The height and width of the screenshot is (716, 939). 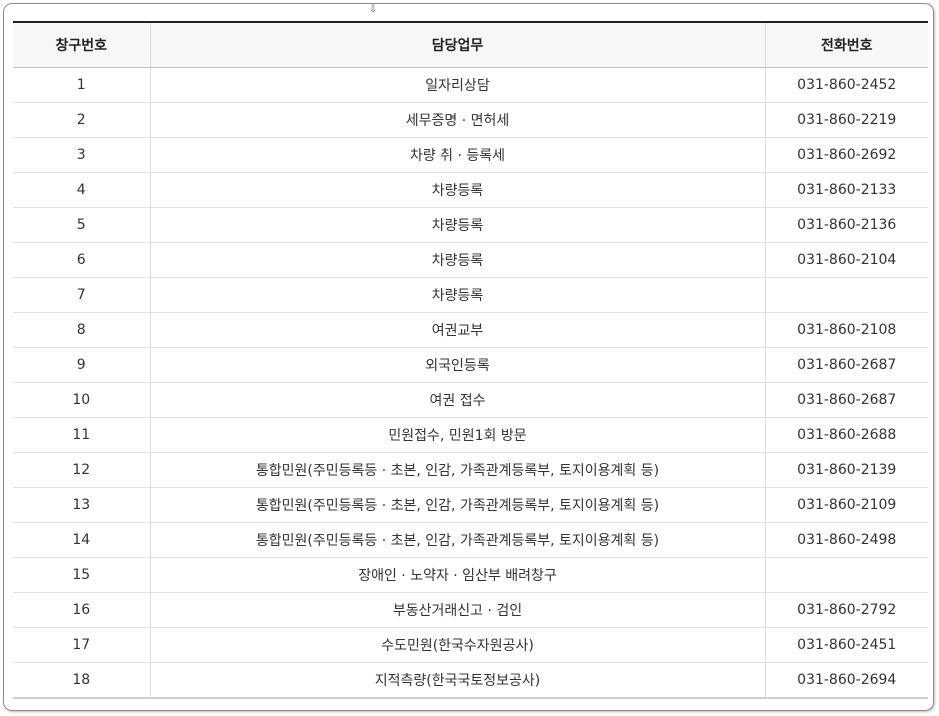 I want to click on window-number-cell: 14, so click(x=82, y=540).